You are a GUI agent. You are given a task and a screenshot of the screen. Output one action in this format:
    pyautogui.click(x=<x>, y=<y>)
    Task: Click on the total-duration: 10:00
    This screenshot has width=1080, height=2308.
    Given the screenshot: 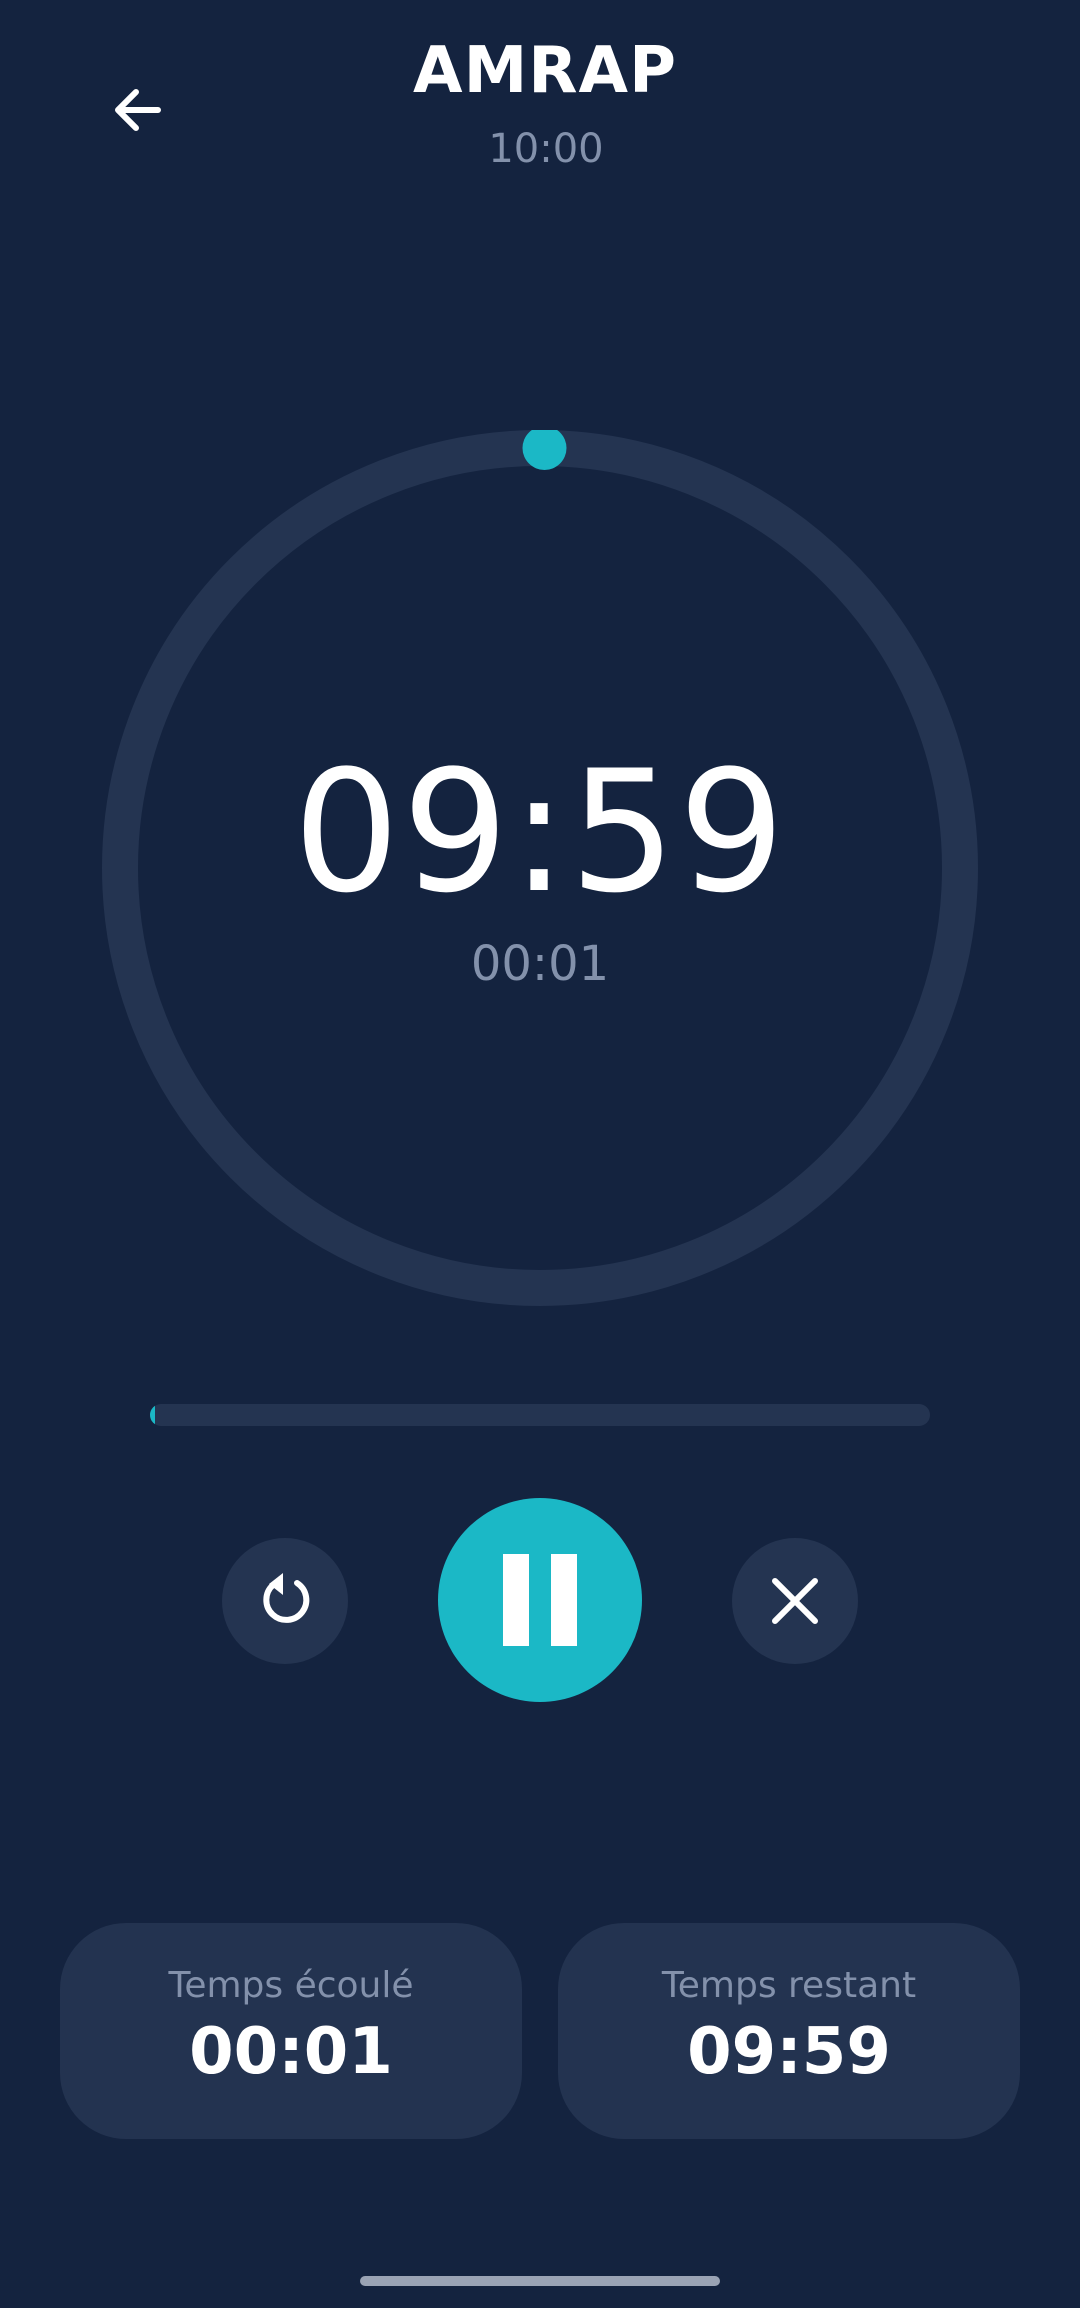 What is the action you would take?
    pyautogui.click(x=546, y=149)
    